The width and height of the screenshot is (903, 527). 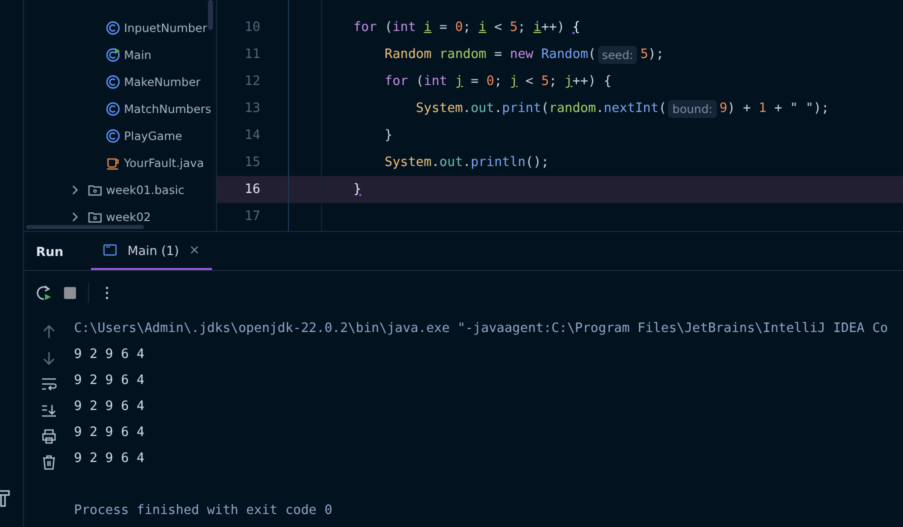 I want to click on tree-item: YourFault.java, so click(x=120, y=162).